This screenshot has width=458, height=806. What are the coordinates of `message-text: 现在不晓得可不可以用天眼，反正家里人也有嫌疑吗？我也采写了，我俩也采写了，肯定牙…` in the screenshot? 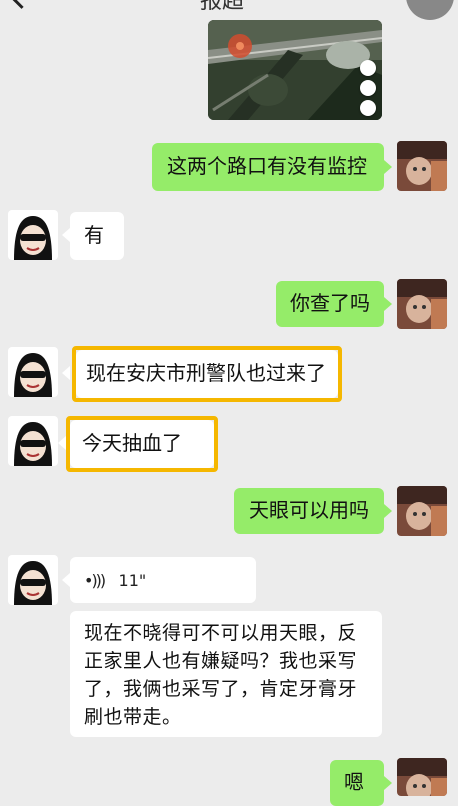 It's located at (221, 675).